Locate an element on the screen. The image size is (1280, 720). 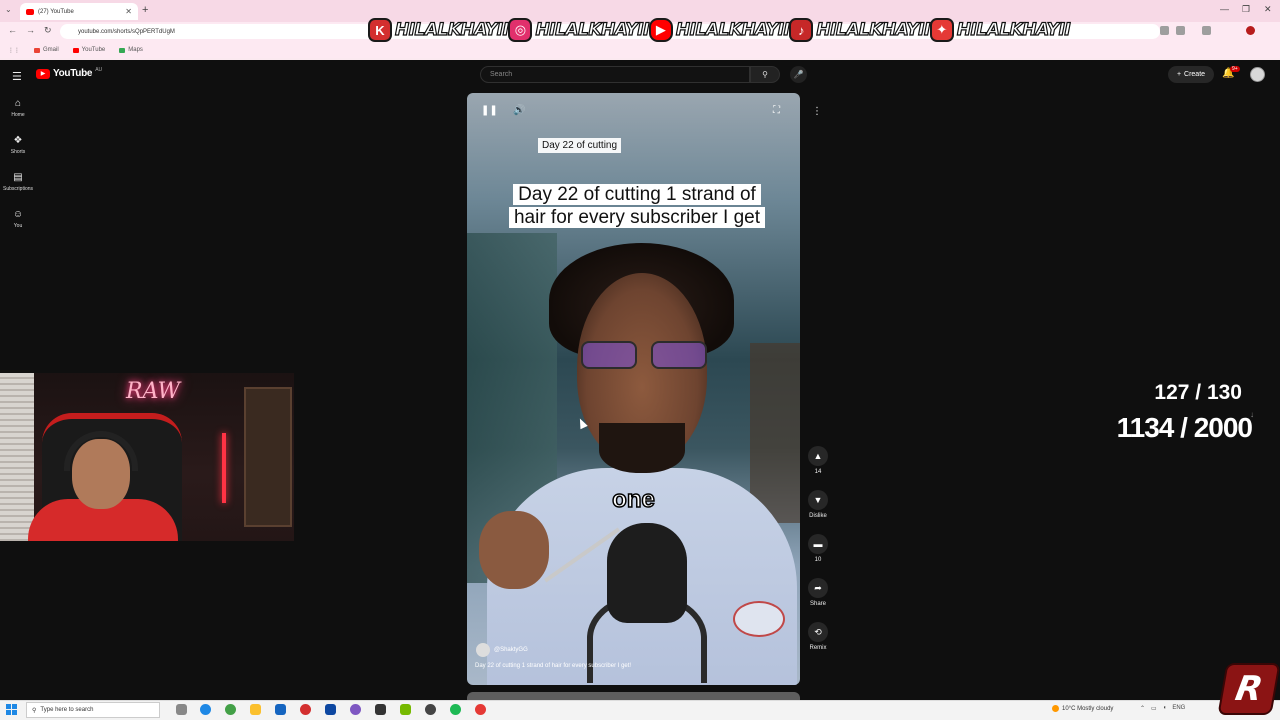
dislike-icon: ▼ is located at coordinates (818, 500).